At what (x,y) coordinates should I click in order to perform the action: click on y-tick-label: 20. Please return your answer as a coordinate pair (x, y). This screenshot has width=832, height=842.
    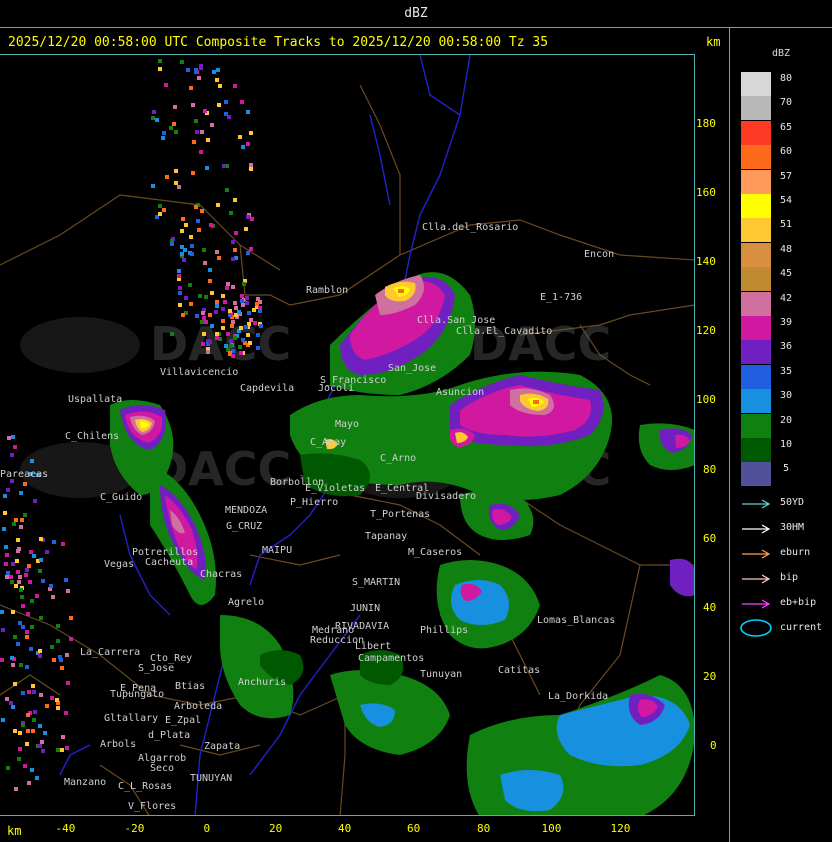
    Looking at the image, I should click on (710, 676).